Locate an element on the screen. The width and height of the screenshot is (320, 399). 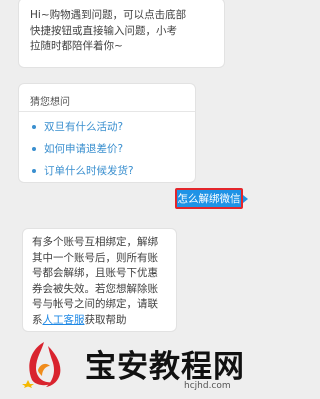
user-message-bubble: 怎么解绑微信 is located at coordinates (211, 198).